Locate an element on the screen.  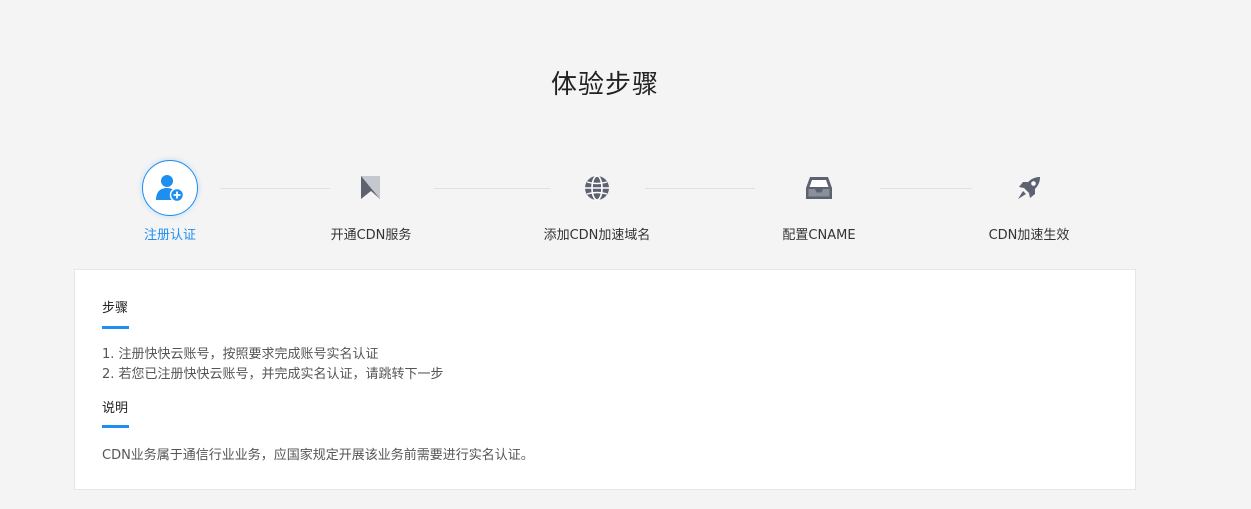
step-label: 配置CNAME is located at coordinates (819, 235).